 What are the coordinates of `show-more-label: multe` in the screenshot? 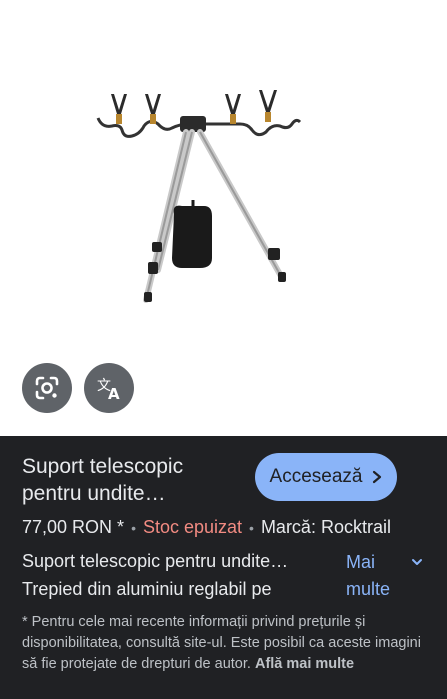 It's located at (368, 589).